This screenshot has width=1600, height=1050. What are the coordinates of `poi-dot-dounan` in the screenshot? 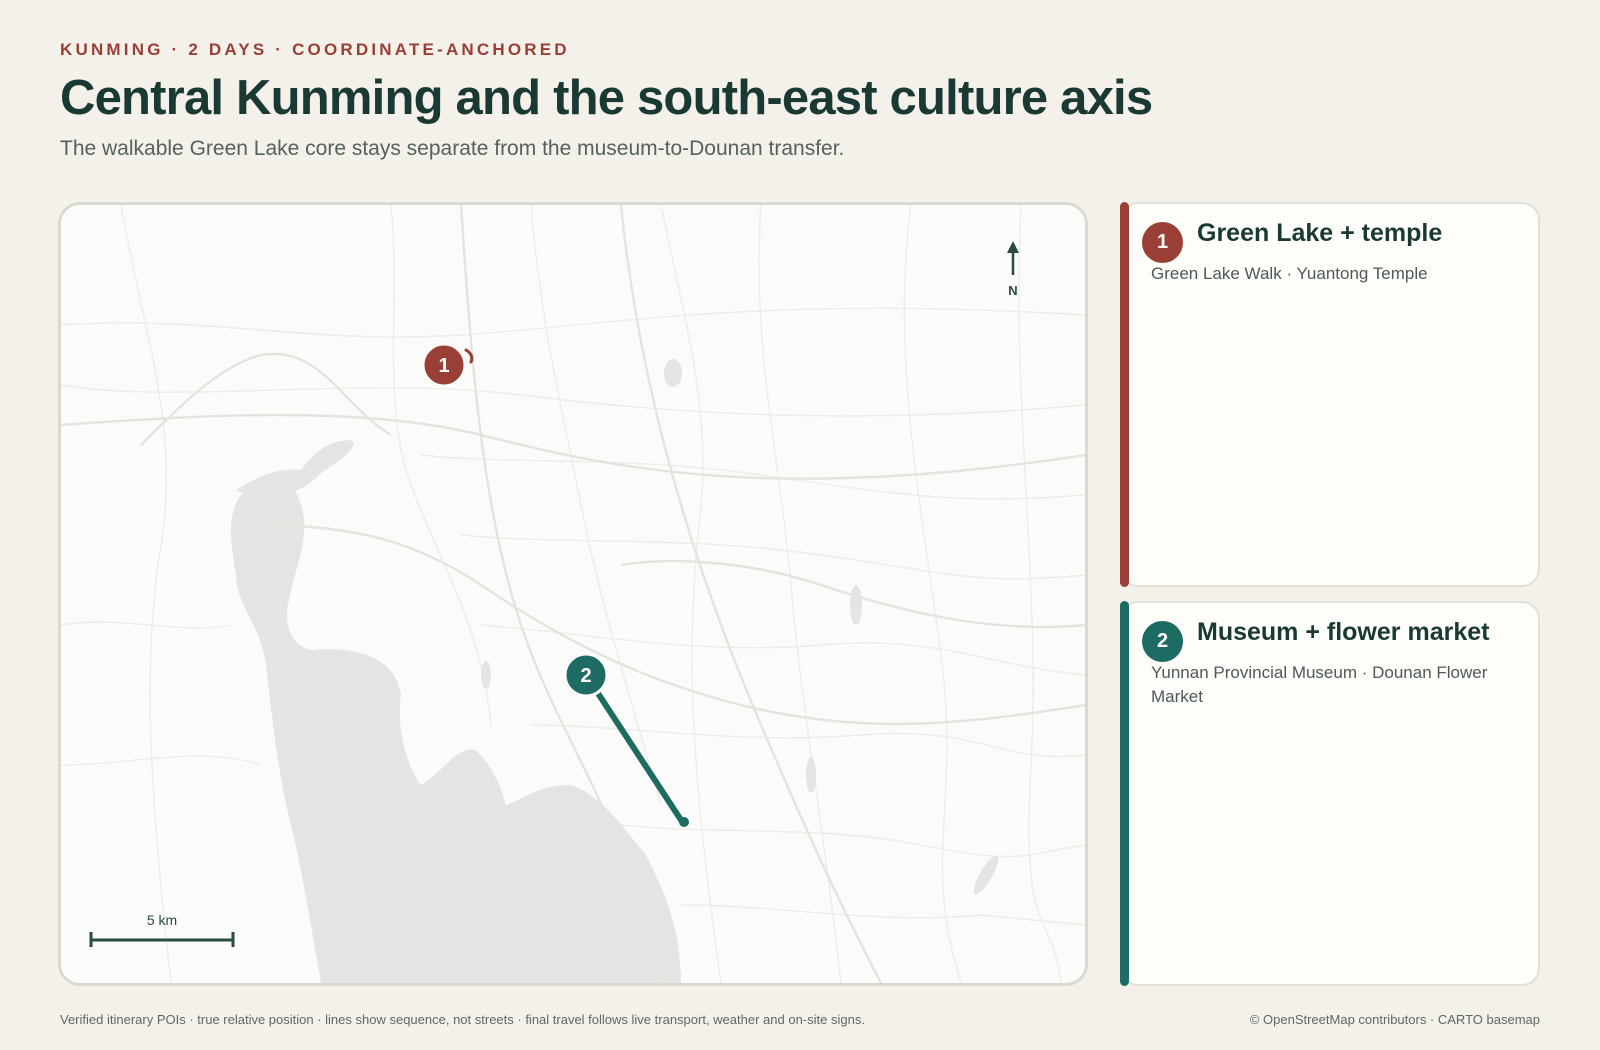 It's located at (684, 822).